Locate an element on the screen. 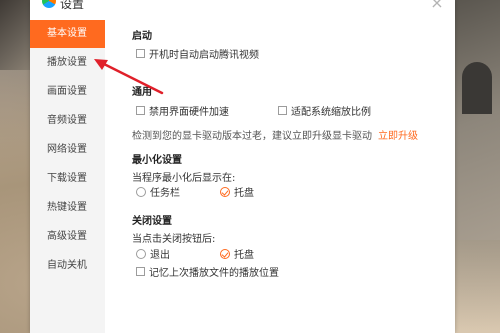  autostart-option: 开机时自动启动腾讯视频 is located at coordinates (197, 53).